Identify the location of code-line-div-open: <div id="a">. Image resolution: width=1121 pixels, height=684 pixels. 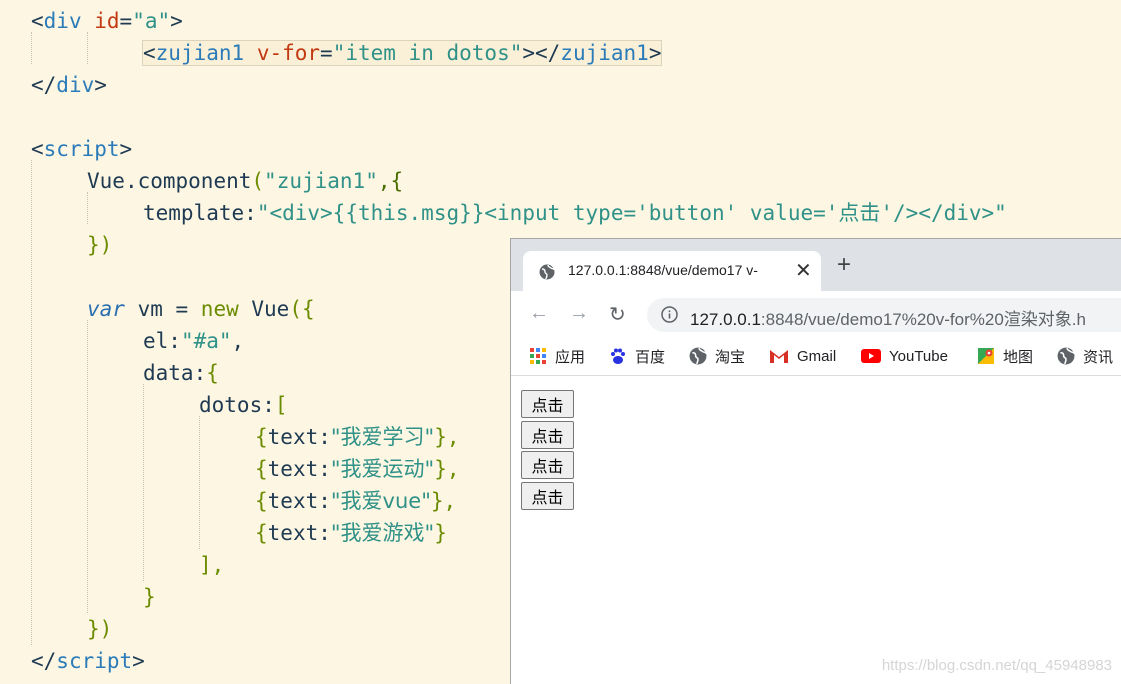
(107, 21).